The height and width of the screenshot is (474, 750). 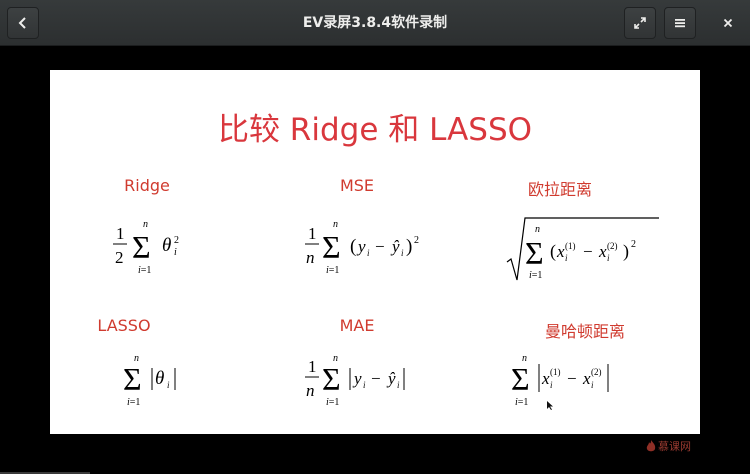 I want to click on formula-mae: 1 n n Σ i=1 y i − ŷ i, so click(x=355, y=380).